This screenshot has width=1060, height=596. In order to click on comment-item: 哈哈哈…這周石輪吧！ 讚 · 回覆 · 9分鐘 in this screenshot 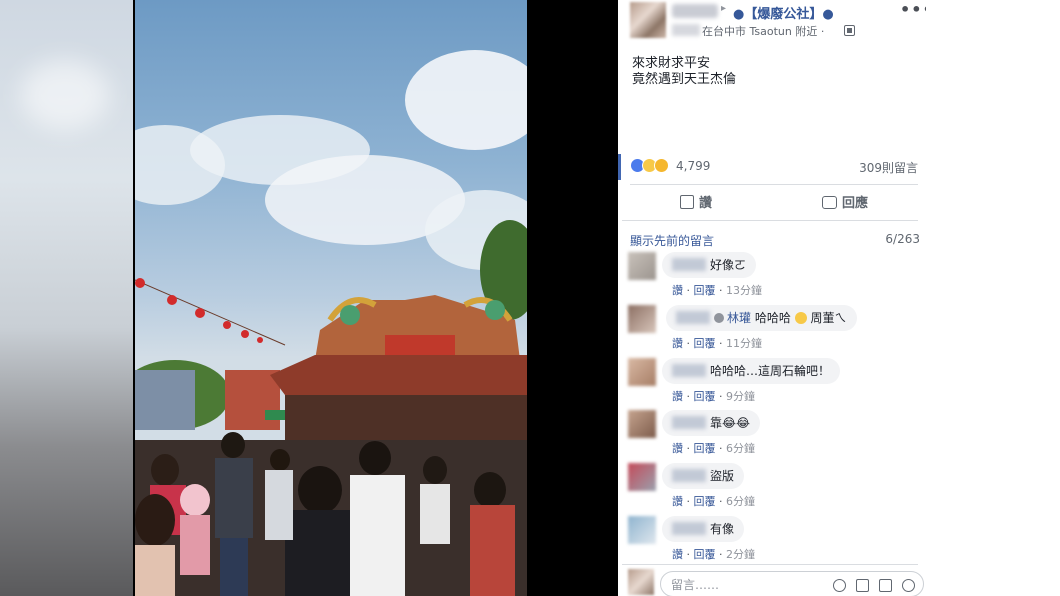, I will do `click(773, 383)`.